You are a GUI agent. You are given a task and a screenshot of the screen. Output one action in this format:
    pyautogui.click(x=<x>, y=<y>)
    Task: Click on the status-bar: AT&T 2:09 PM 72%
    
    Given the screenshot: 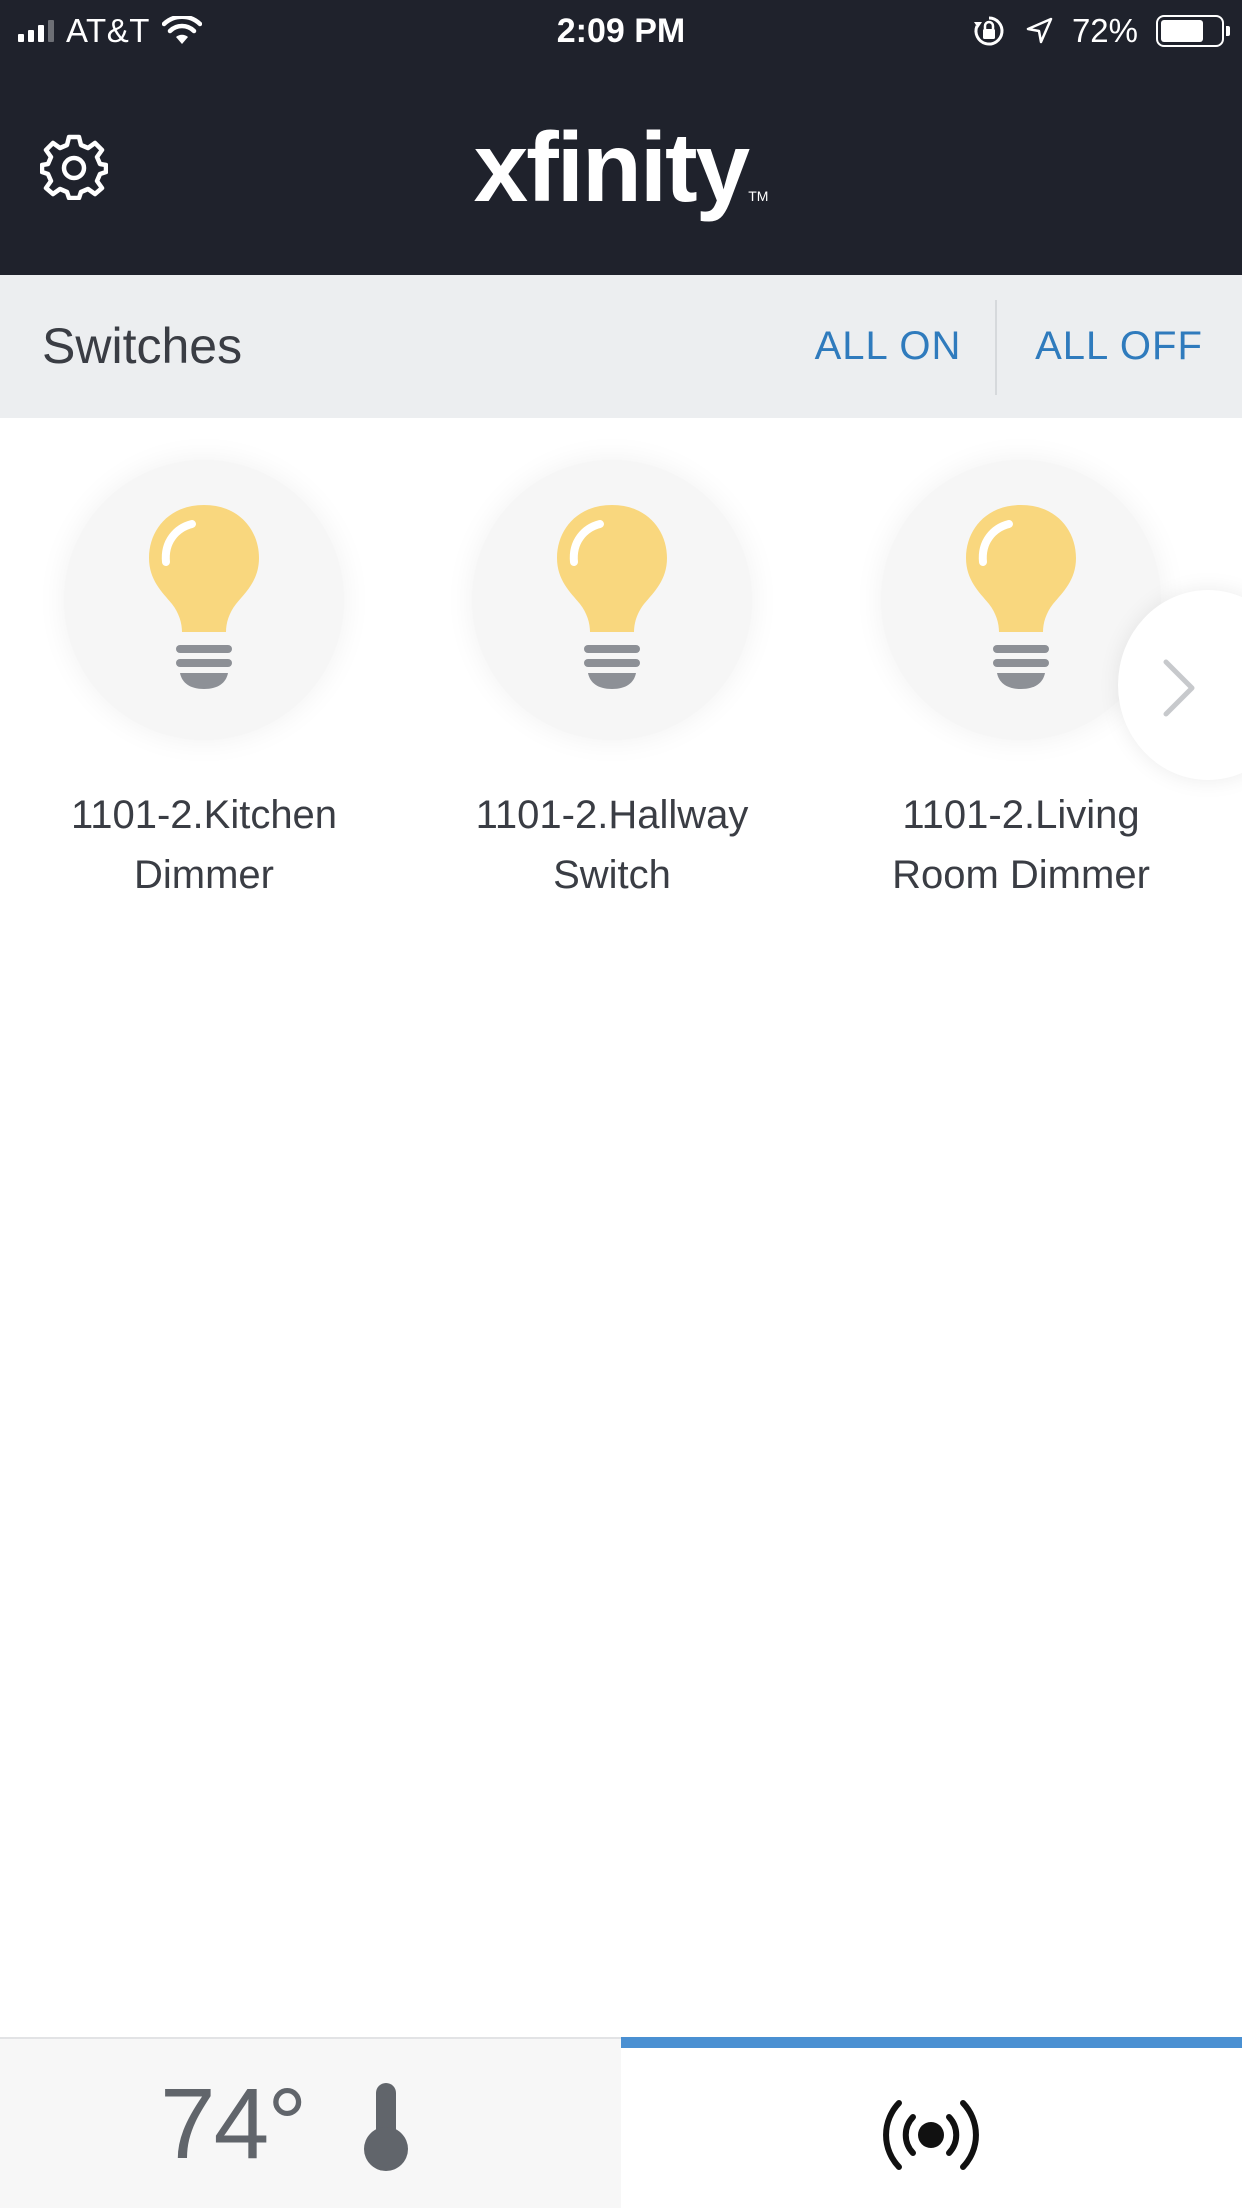 What is the action you would take?
    pyautogui.click(x=621, y=31)
    